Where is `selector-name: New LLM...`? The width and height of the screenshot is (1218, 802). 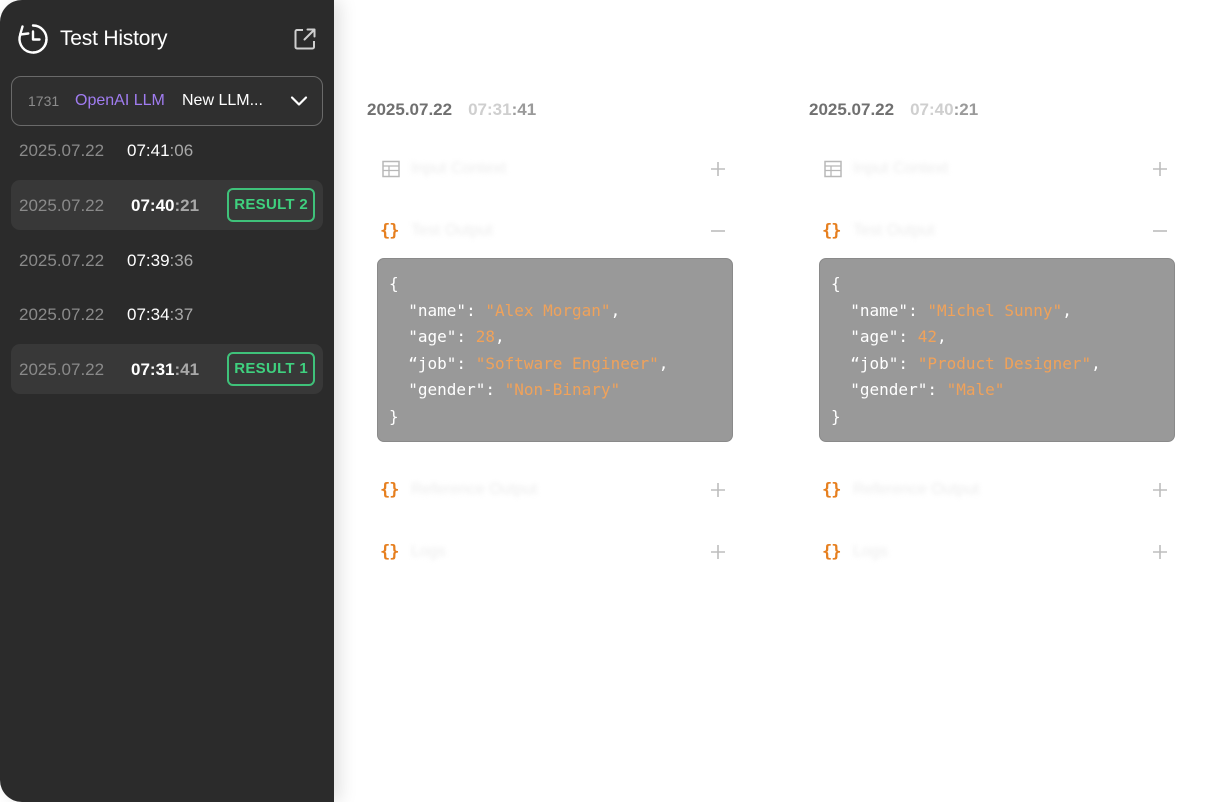
selector-name: New LLM... is located at coordinates (222, 100).